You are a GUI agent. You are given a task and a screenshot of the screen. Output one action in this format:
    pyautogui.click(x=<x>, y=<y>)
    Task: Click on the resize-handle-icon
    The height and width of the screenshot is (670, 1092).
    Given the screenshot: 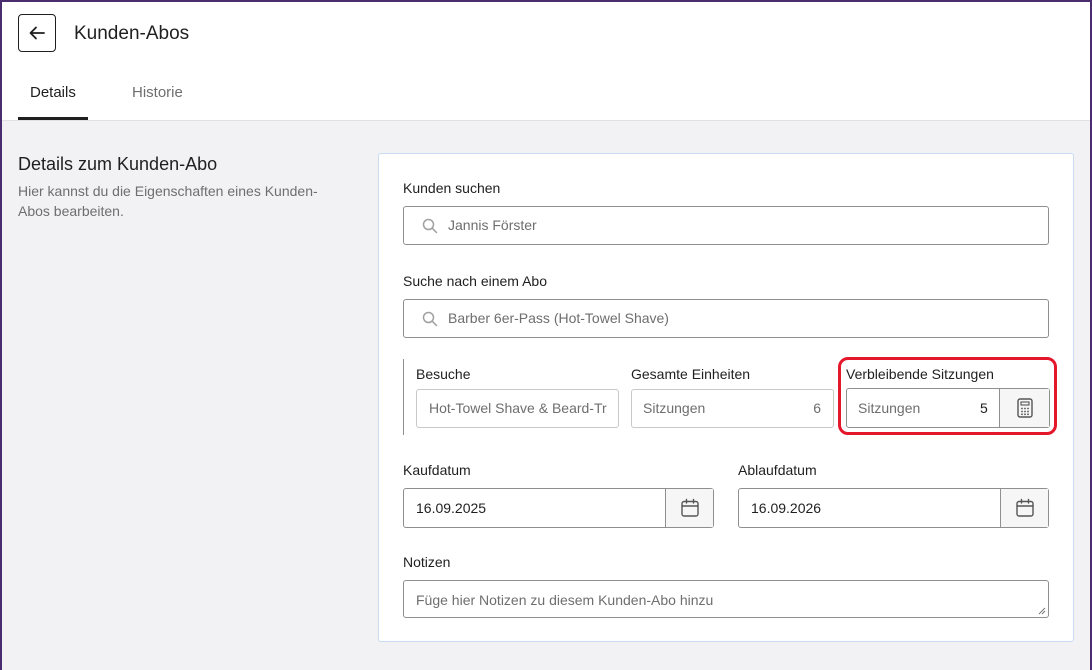 What is the action you would take?
    pyautogui.click(x=1042, y=611)
    